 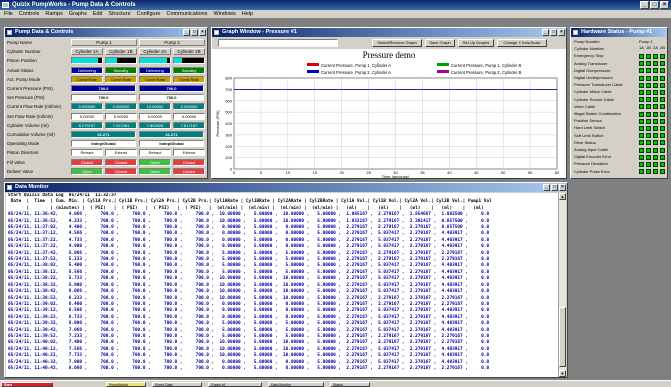 I want to click on pump-row-label: Actual Status, so click(x=20, y=70).